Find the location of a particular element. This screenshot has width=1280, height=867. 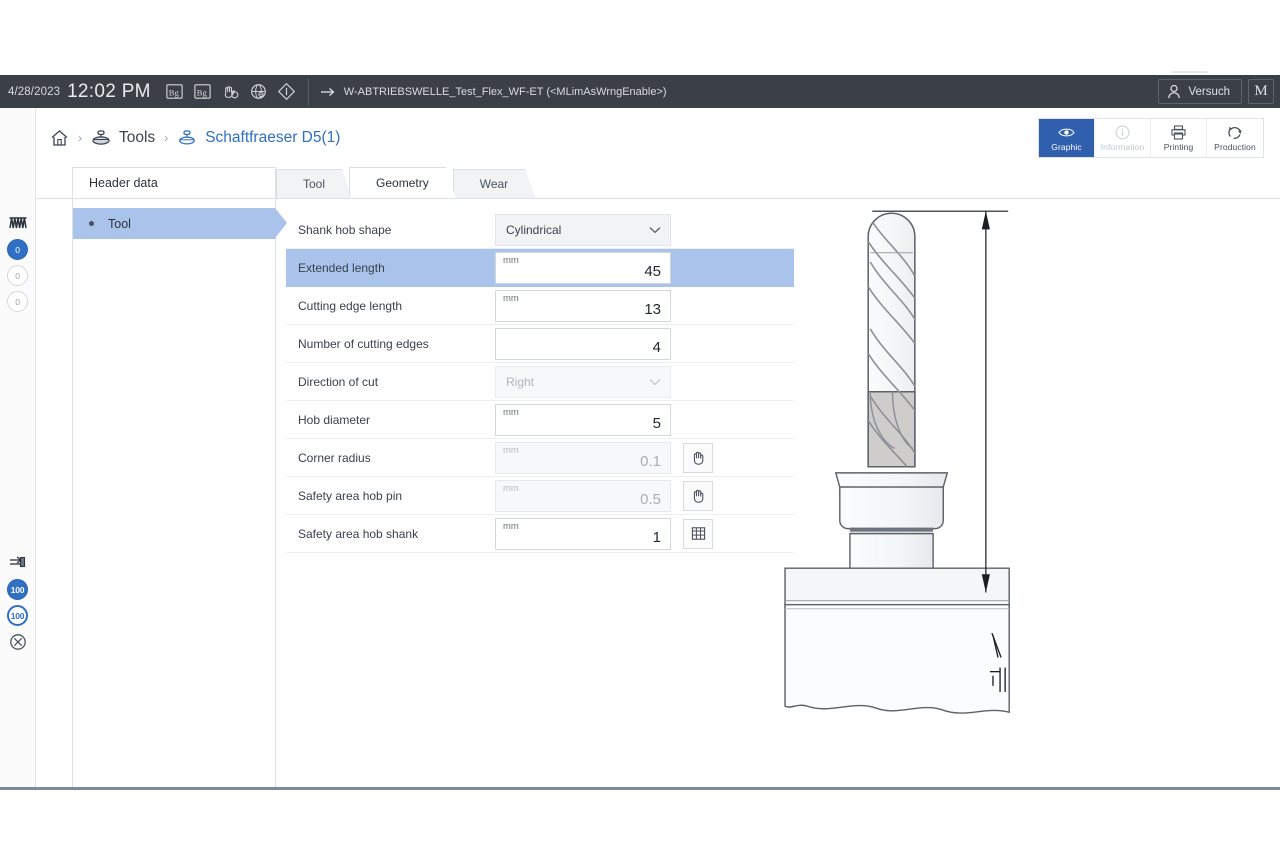

unit-safety-area-hob-shank: mm is located at coordinates (511, 526).